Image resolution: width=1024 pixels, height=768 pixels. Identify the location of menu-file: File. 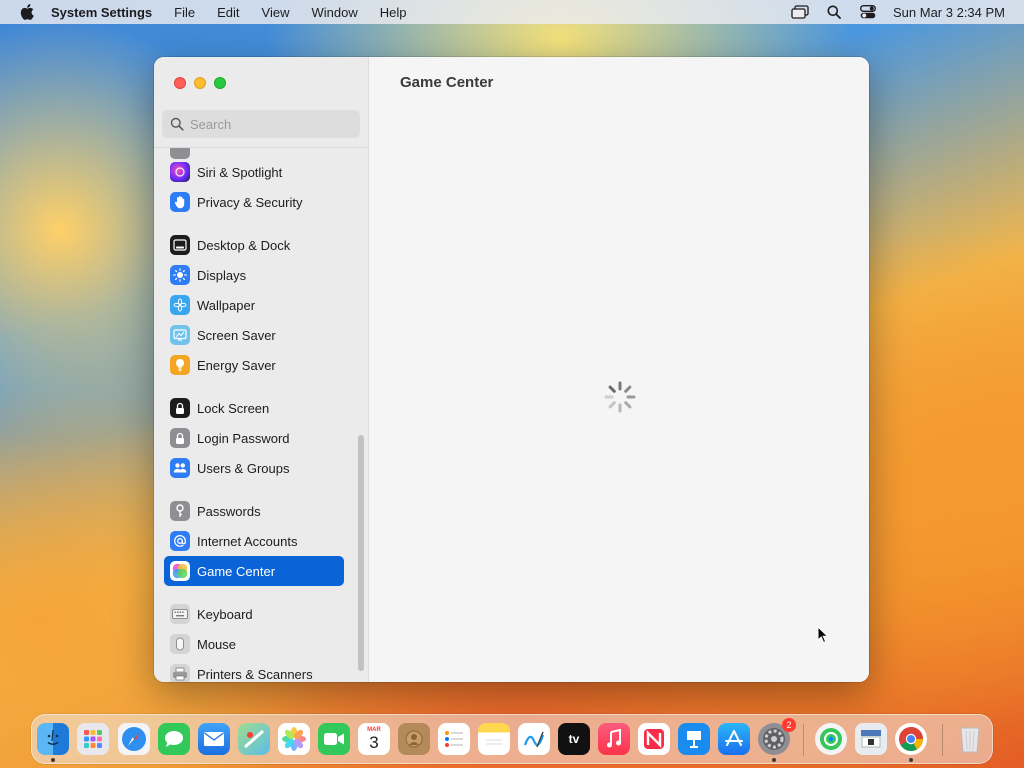
(184, 12).